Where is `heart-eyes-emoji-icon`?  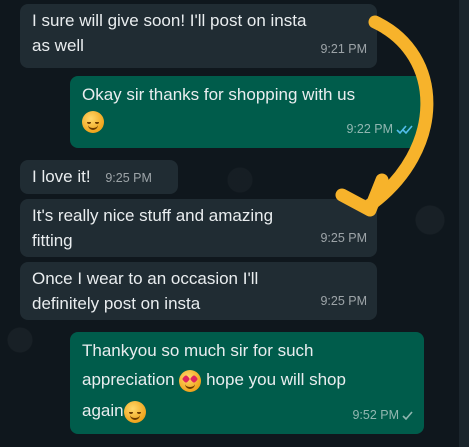
heart-eyes-emoji-icon is located at coordinates (190, 380).